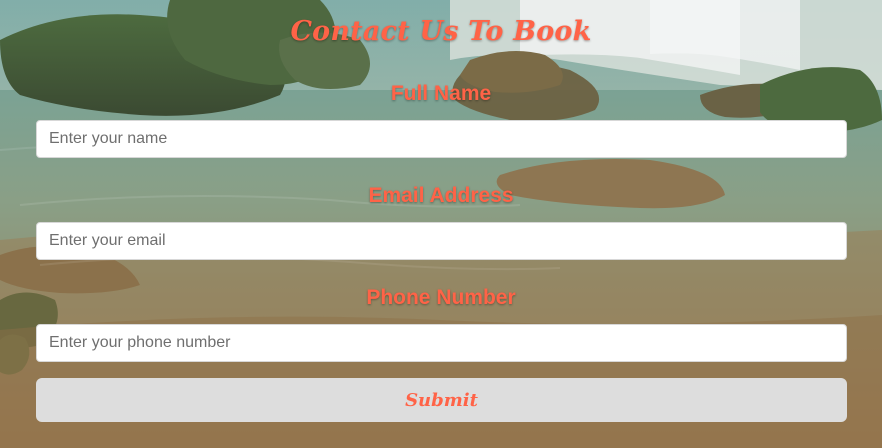 Image resolution: width=882 pixels, height=448 pixels. I want to click on full-name-label: Full Name, so click(441, 93).